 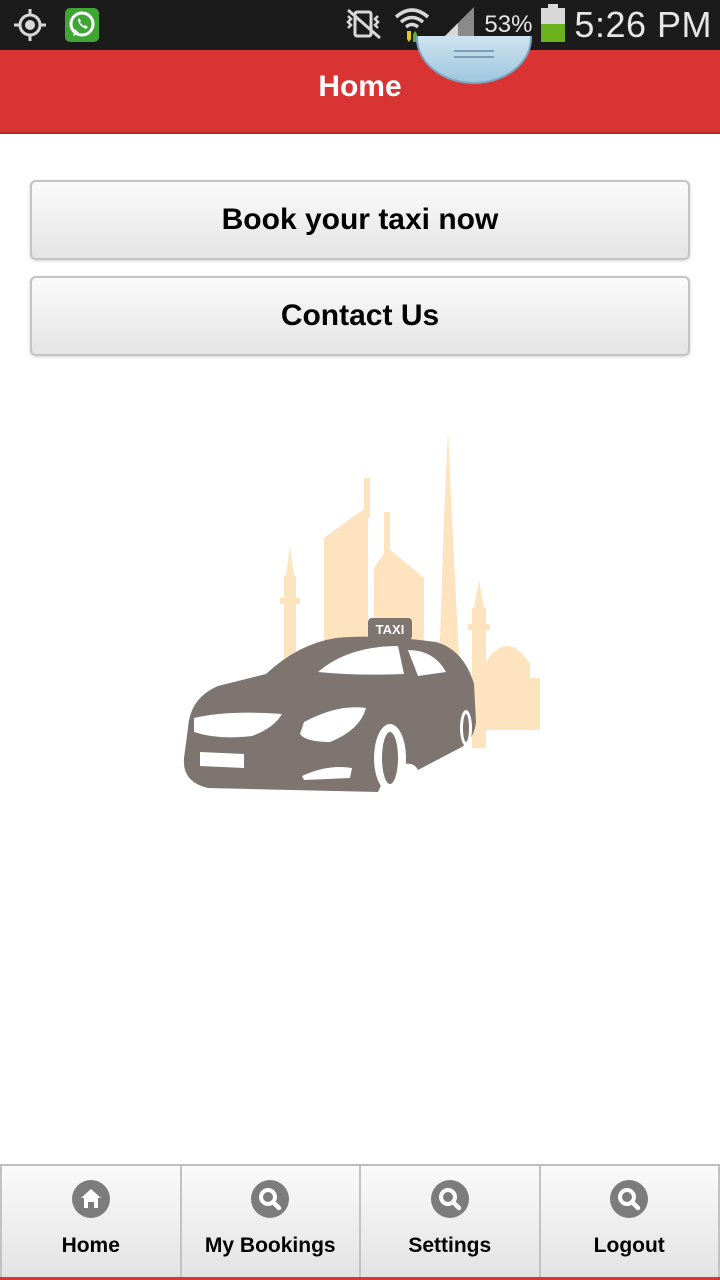 What do you see at coordinates (450, 1245) in the screenshot?
I see `nav-label: Settings` at bounding box center [450, 1245].